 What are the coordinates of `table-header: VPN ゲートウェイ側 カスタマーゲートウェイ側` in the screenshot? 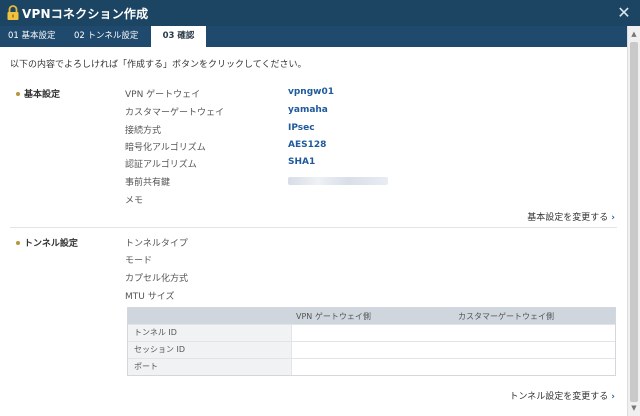 It's located at (371, 316).